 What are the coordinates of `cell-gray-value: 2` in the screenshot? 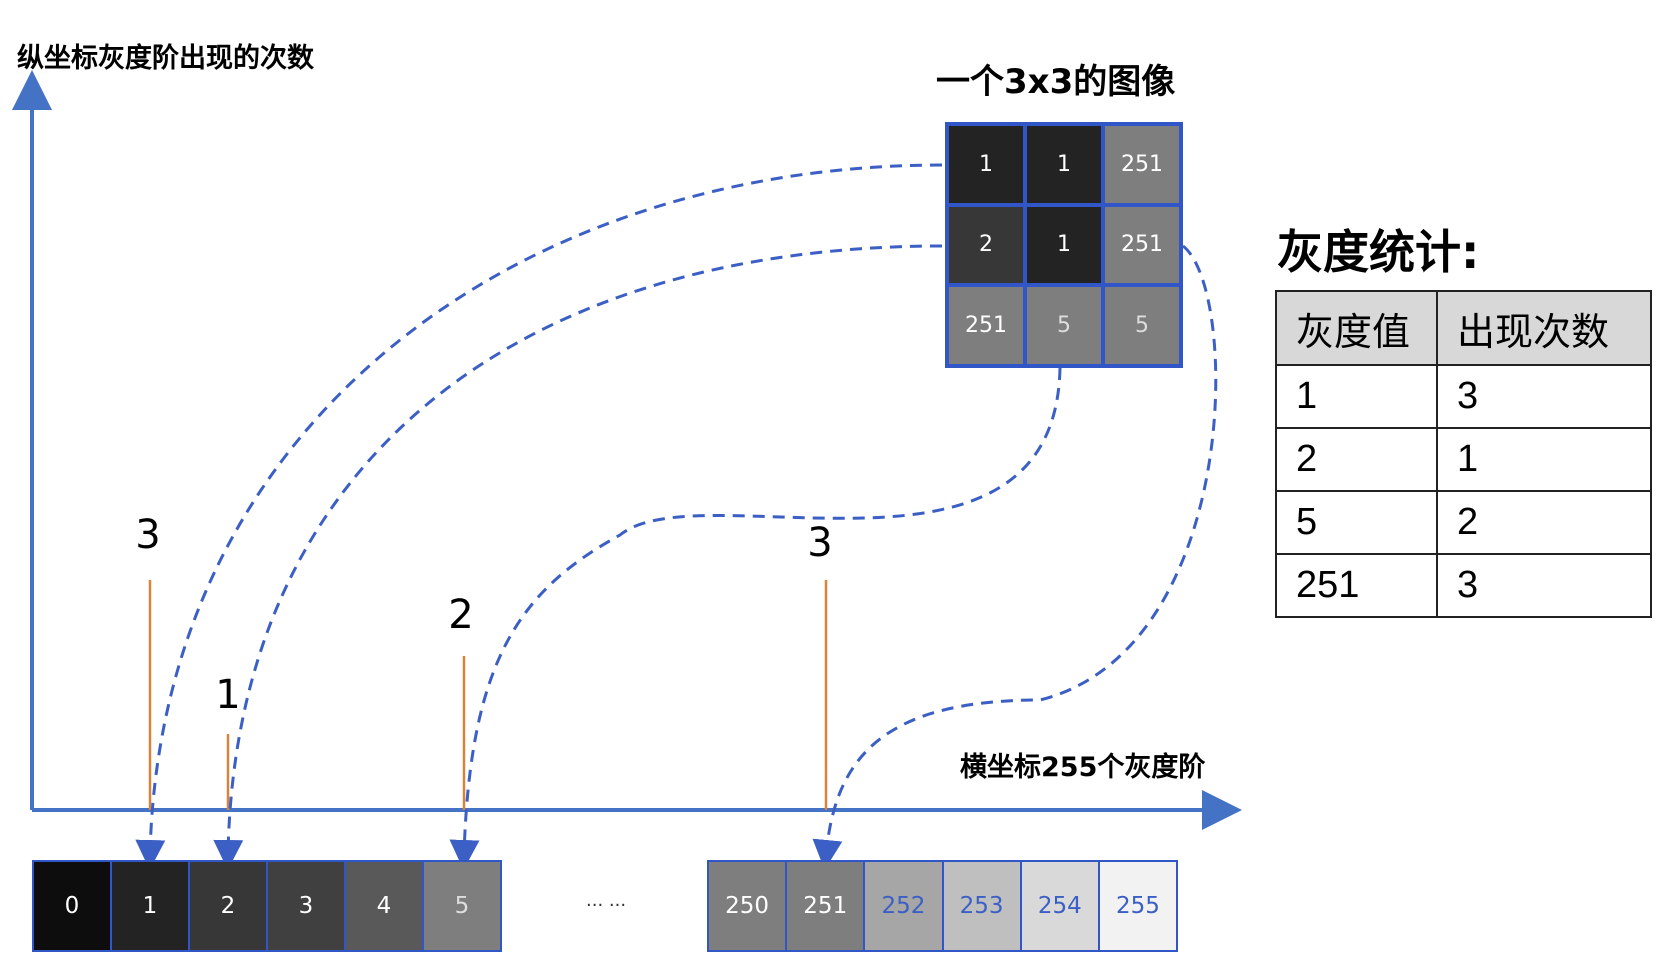 It's located at (1356, 459).